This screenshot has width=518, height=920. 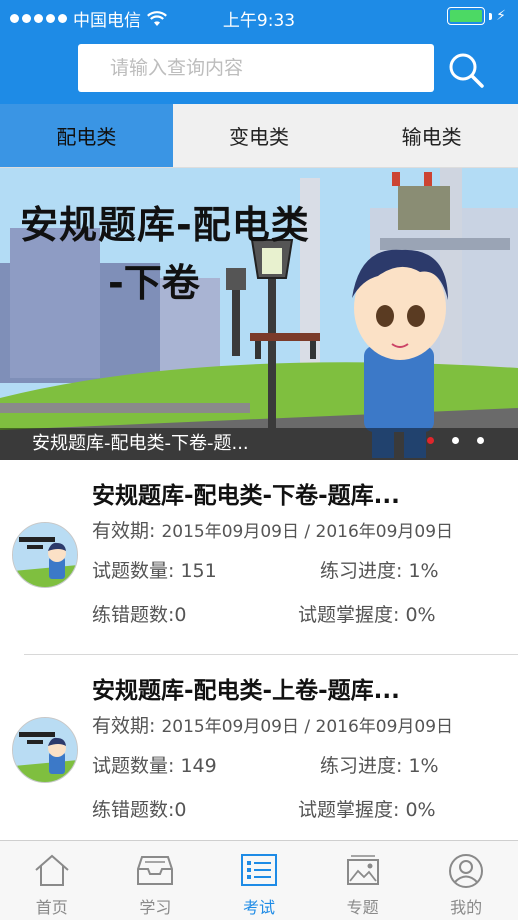 What do you see at coordinates (466, 16) in the screenshot?
I see `battery-icon` at bounding box center [466, 16].